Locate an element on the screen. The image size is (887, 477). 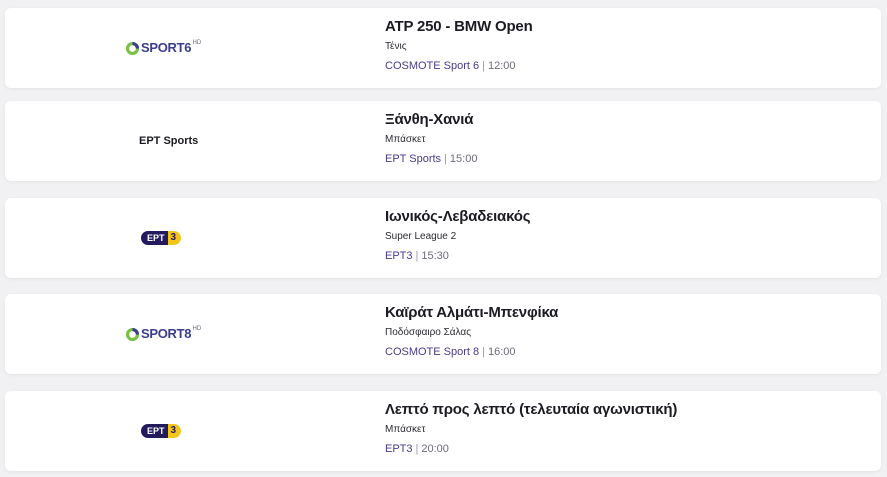
cosmote-sport-logo: SPORT 6 HD is located at coordinates (163, 48).